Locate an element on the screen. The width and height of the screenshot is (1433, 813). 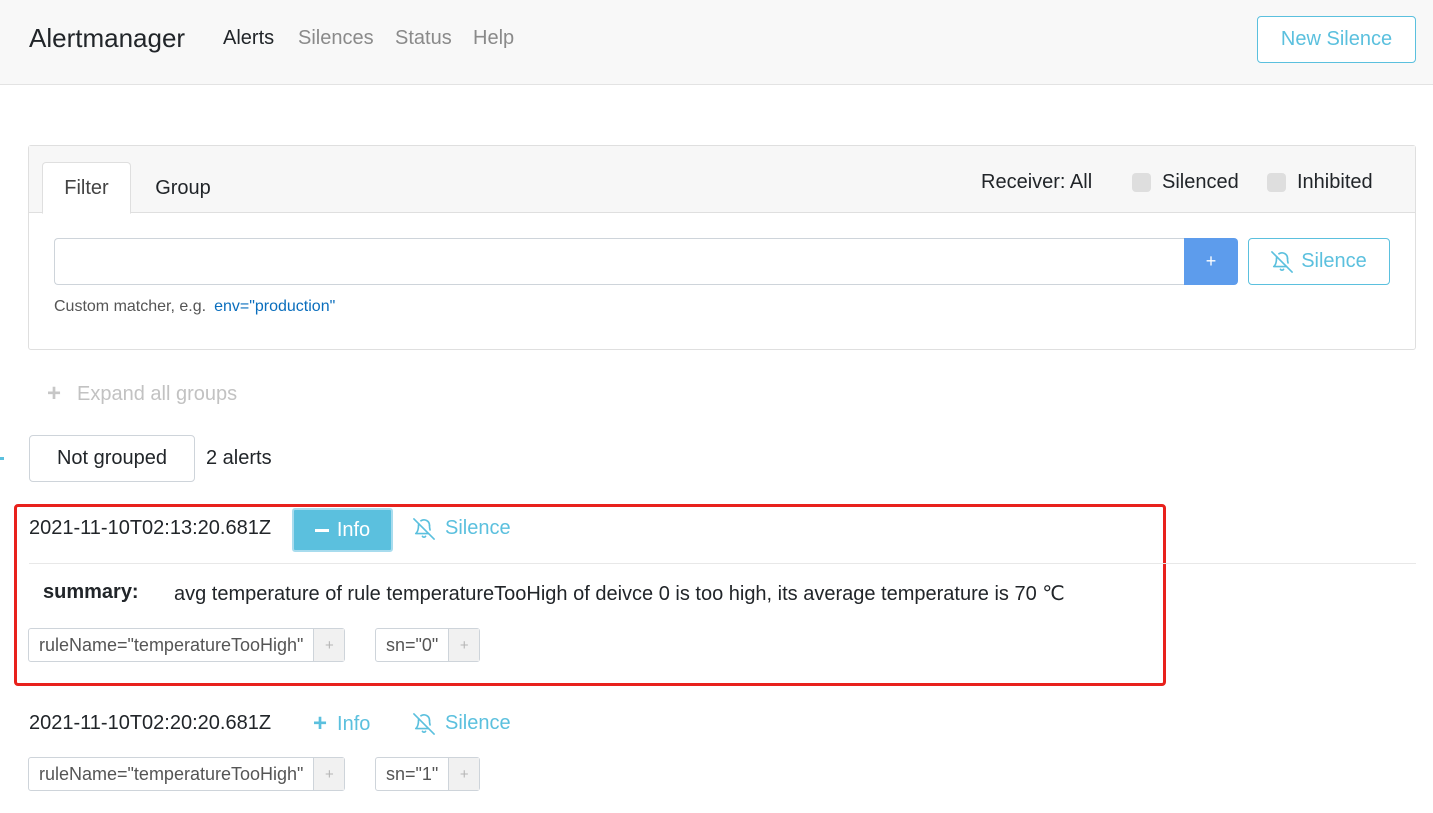
expand-all-groups-button: + Expand all groups is located at coordinates (142, 394).